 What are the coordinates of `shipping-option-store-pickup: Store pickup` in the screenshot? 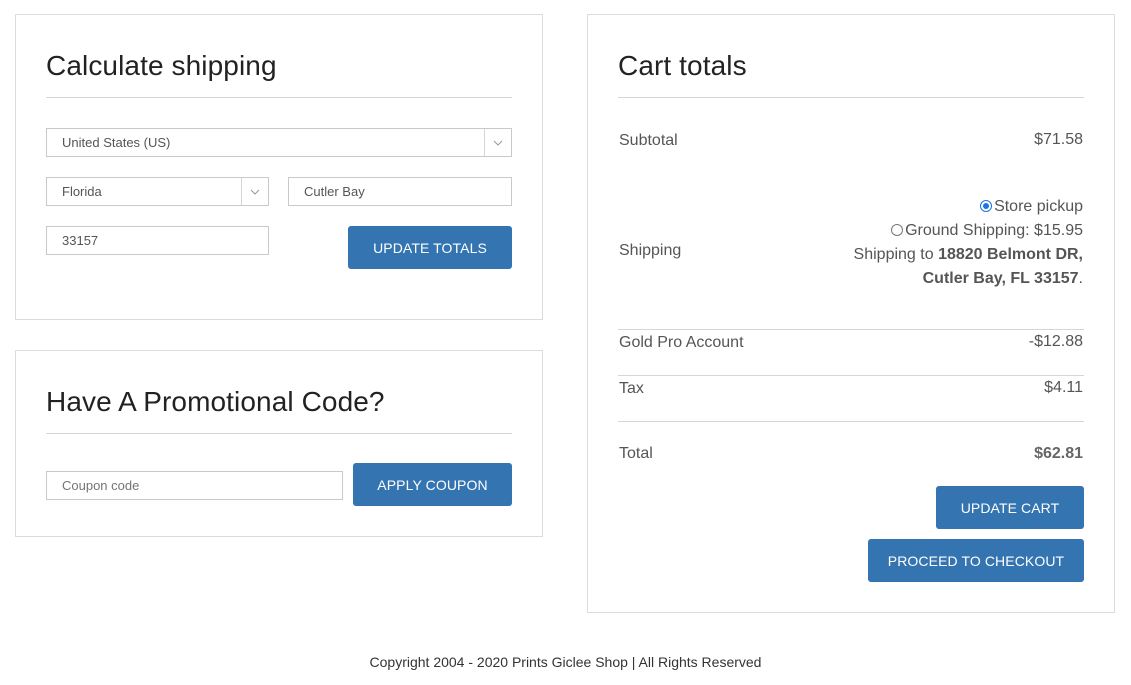 It's located at (968, 207).